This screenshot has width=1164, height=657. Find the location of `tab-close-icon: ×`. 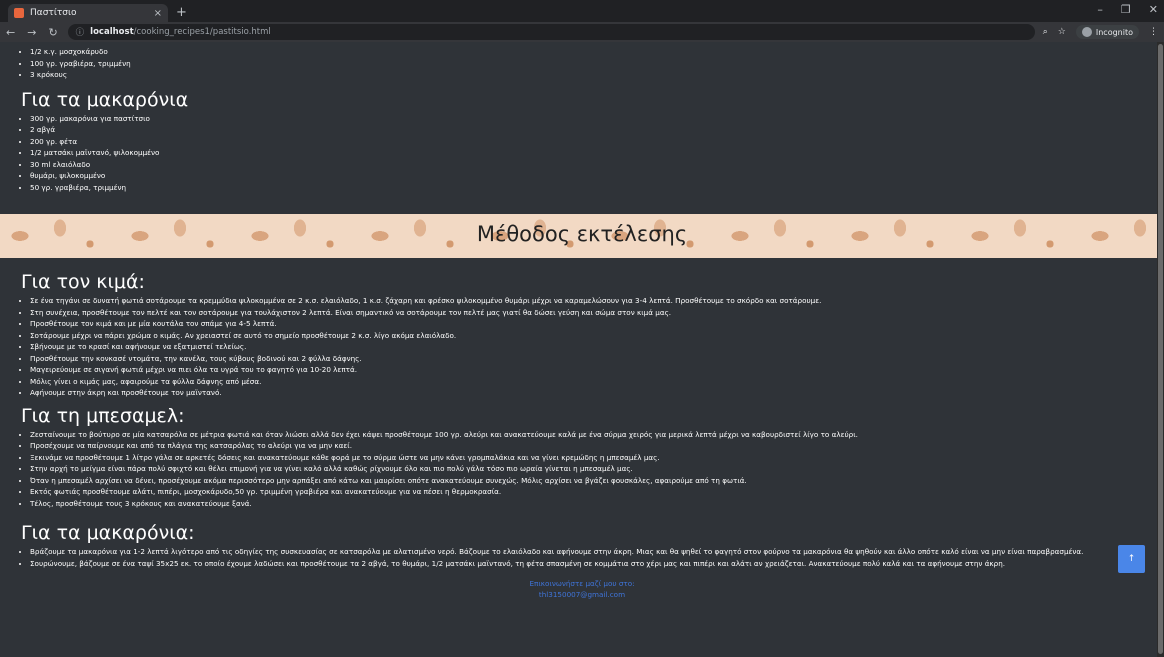

tab-close-icon: × is located at coordinates (158, 13).